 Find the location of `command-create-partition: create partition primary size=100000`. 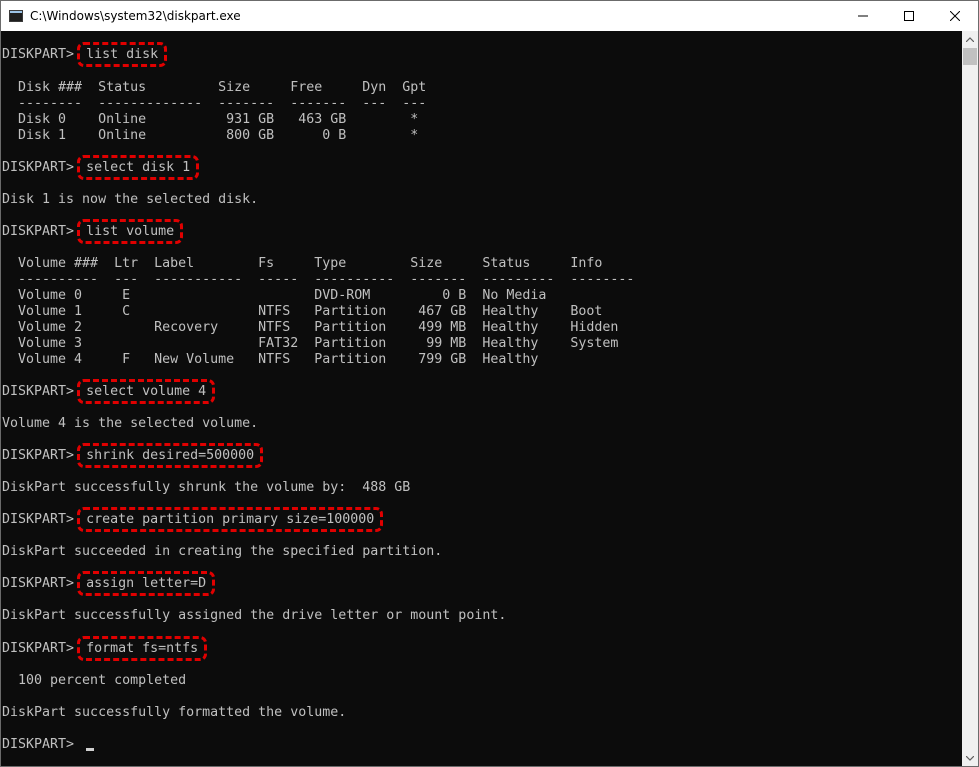

command-create-partition: create partition primary size=100000 is located at coordinates (230, 519).